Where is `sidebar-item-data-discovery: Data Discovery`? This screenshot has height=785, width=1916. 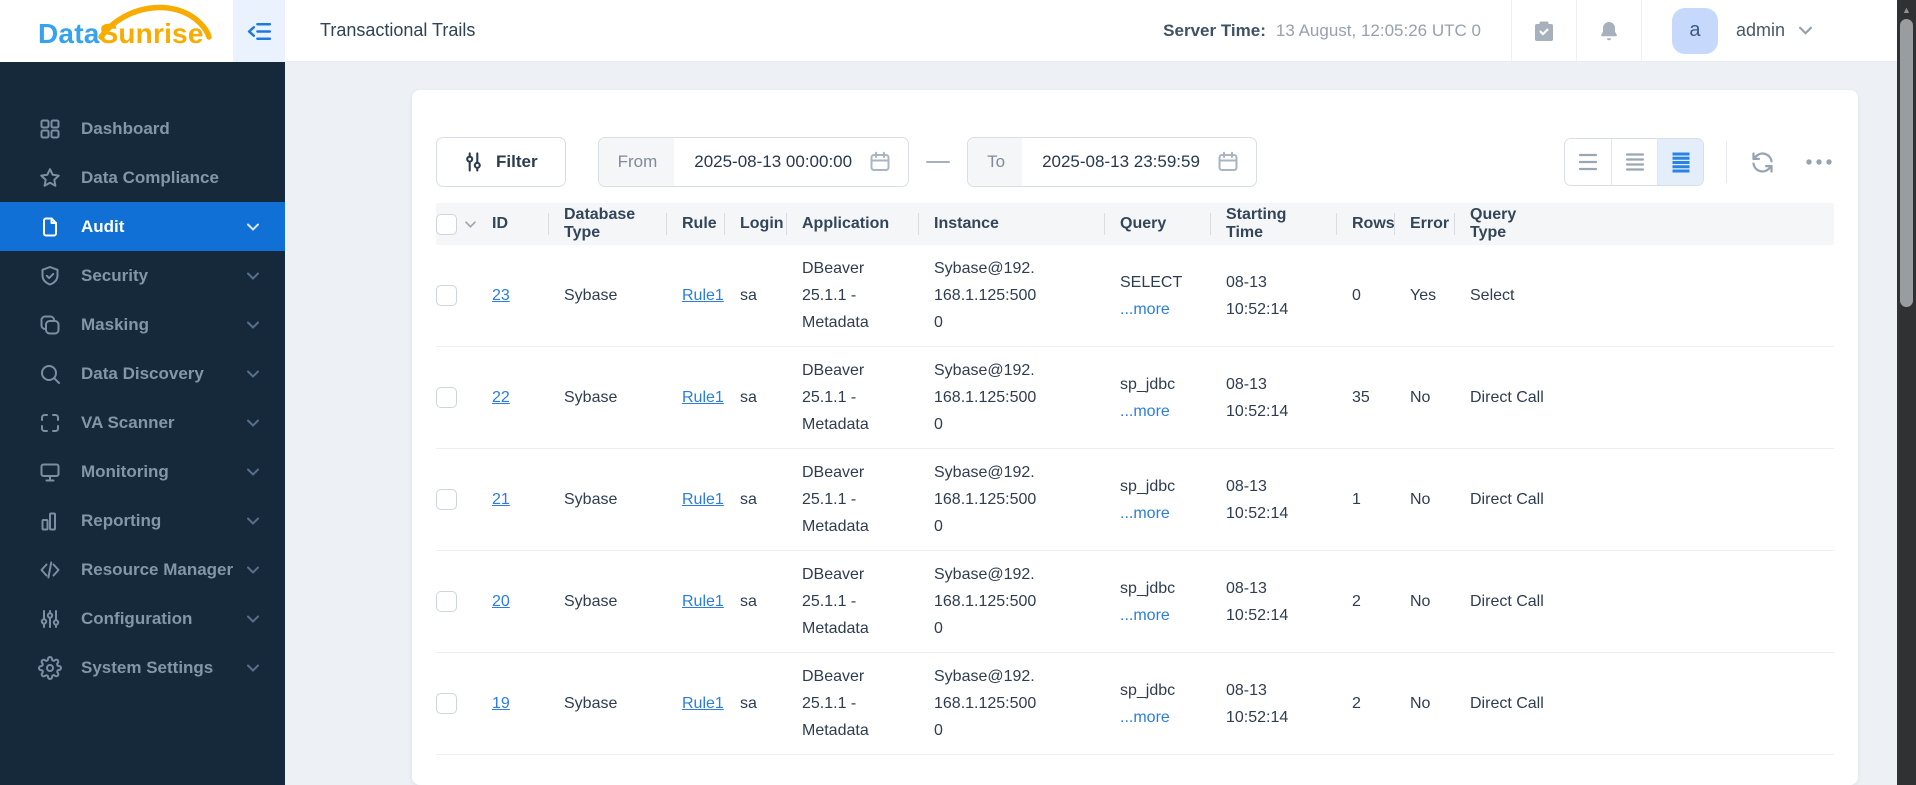 sidebar-item-data-discovery: Data Discovery is located at coordinates (142, 373).